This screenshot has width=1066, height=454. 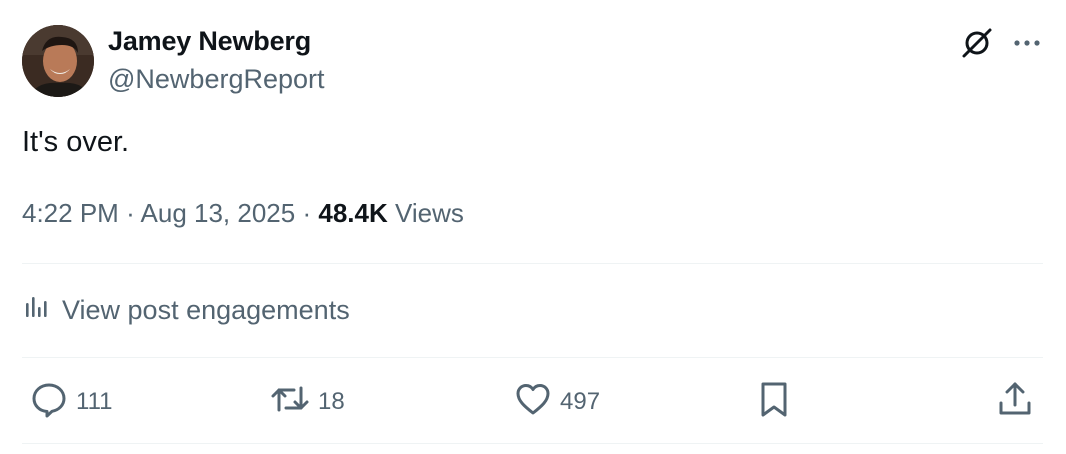 I want to click on bookmark-button, so click(x=778, y=402).